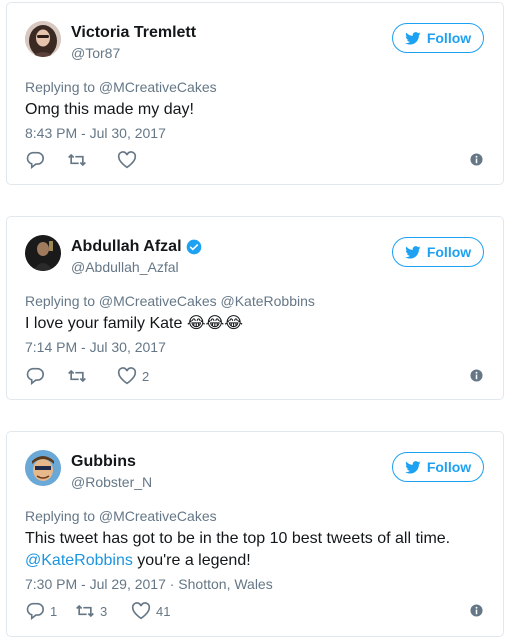 This screenshot has height=640, width=509. I want to click on reply-count: 1, so click(54, 611).